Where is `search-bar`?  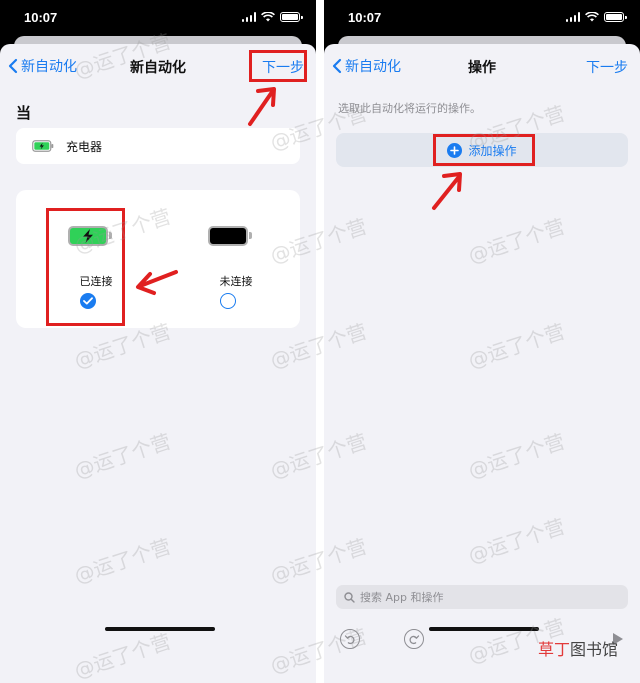 search-bar is located at coordinates (482, 597).